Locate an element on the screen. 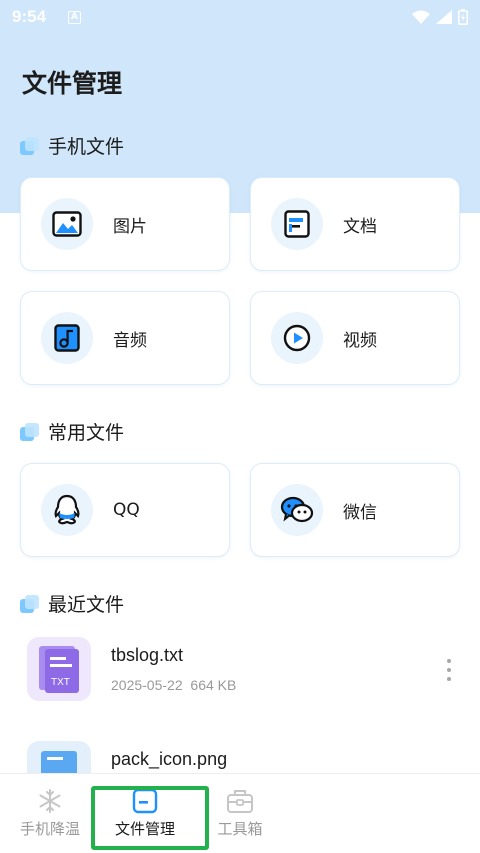  toolbox-icon is located at coordinates (240, 801).